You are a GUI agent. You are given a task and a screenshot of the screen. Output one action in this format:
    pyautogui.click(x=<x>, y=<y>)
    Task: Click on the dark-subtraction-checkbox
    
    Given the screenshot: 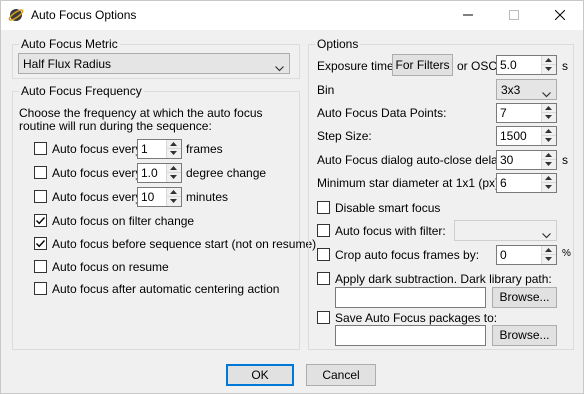 What is the action you would take?
    pyautogui.click(x=323, y=278)
    